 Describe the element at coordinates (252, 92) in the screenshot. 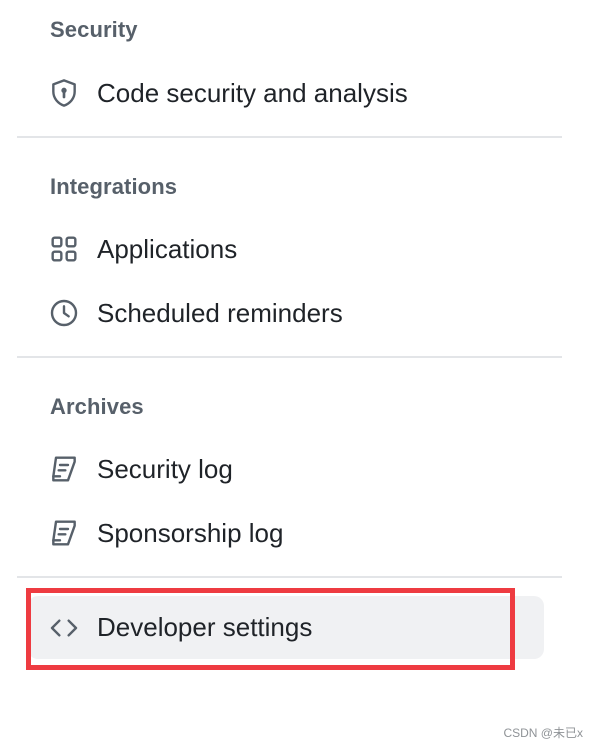

I see `sidebar-item-label: Code security and analysis` at that location.